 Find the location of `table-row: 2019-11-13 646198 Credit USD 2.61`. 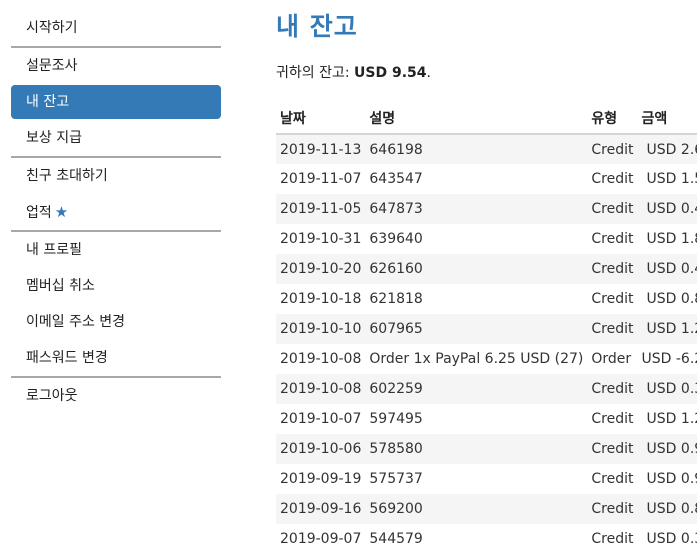

table-row: 2019-11-13 646198 Credit USD 2.61 is located at coordinates (486, 149).